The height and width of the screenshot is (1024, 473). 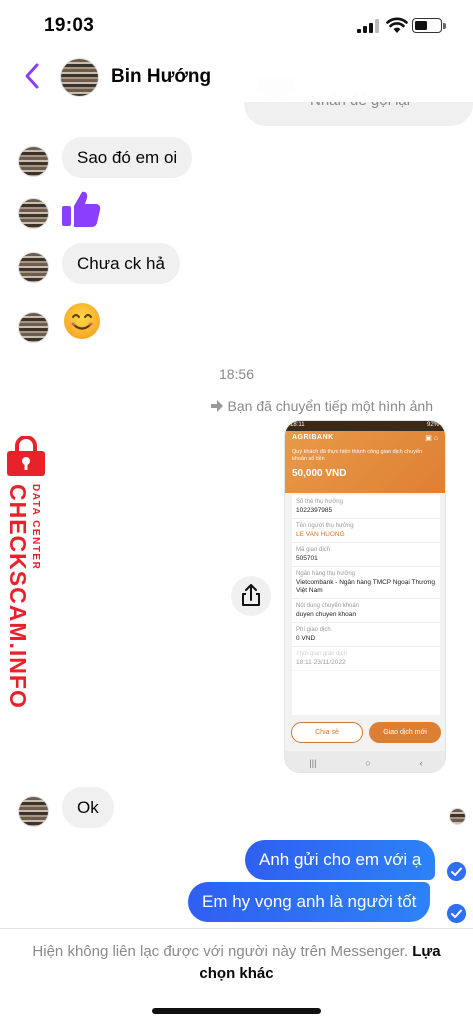 I want to click on home-icon: ▣ ⌂, so click(x=431, y=438).